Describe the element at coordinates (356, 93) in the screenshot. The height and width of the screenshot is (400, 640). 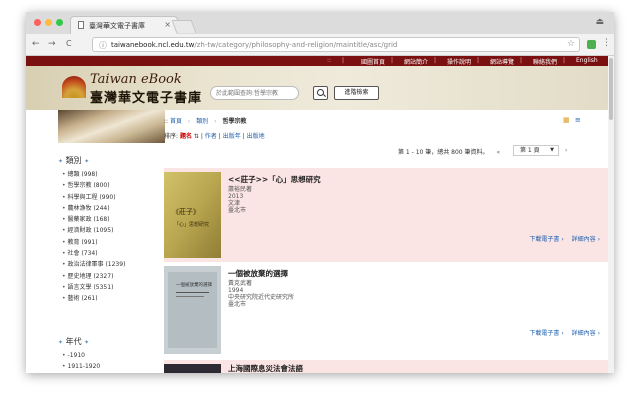
I see `advanced-search-button: 進階檢索` at that location.